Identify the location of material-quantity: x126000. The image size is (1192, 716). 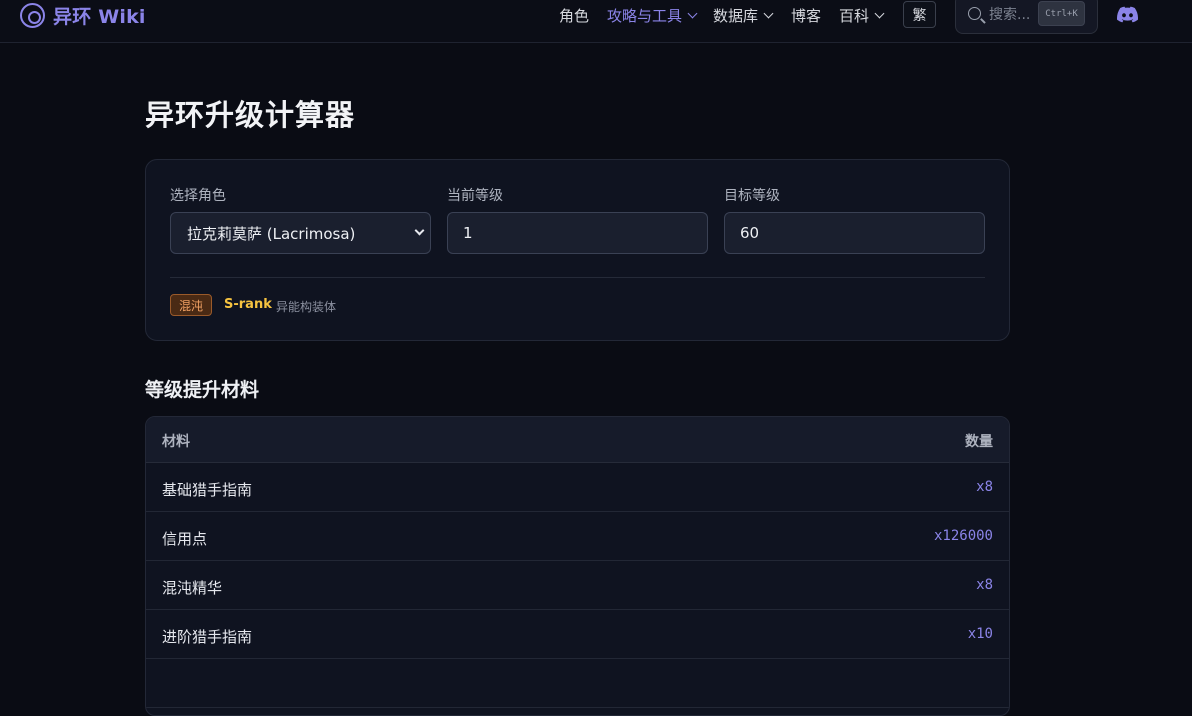
(963, 536).